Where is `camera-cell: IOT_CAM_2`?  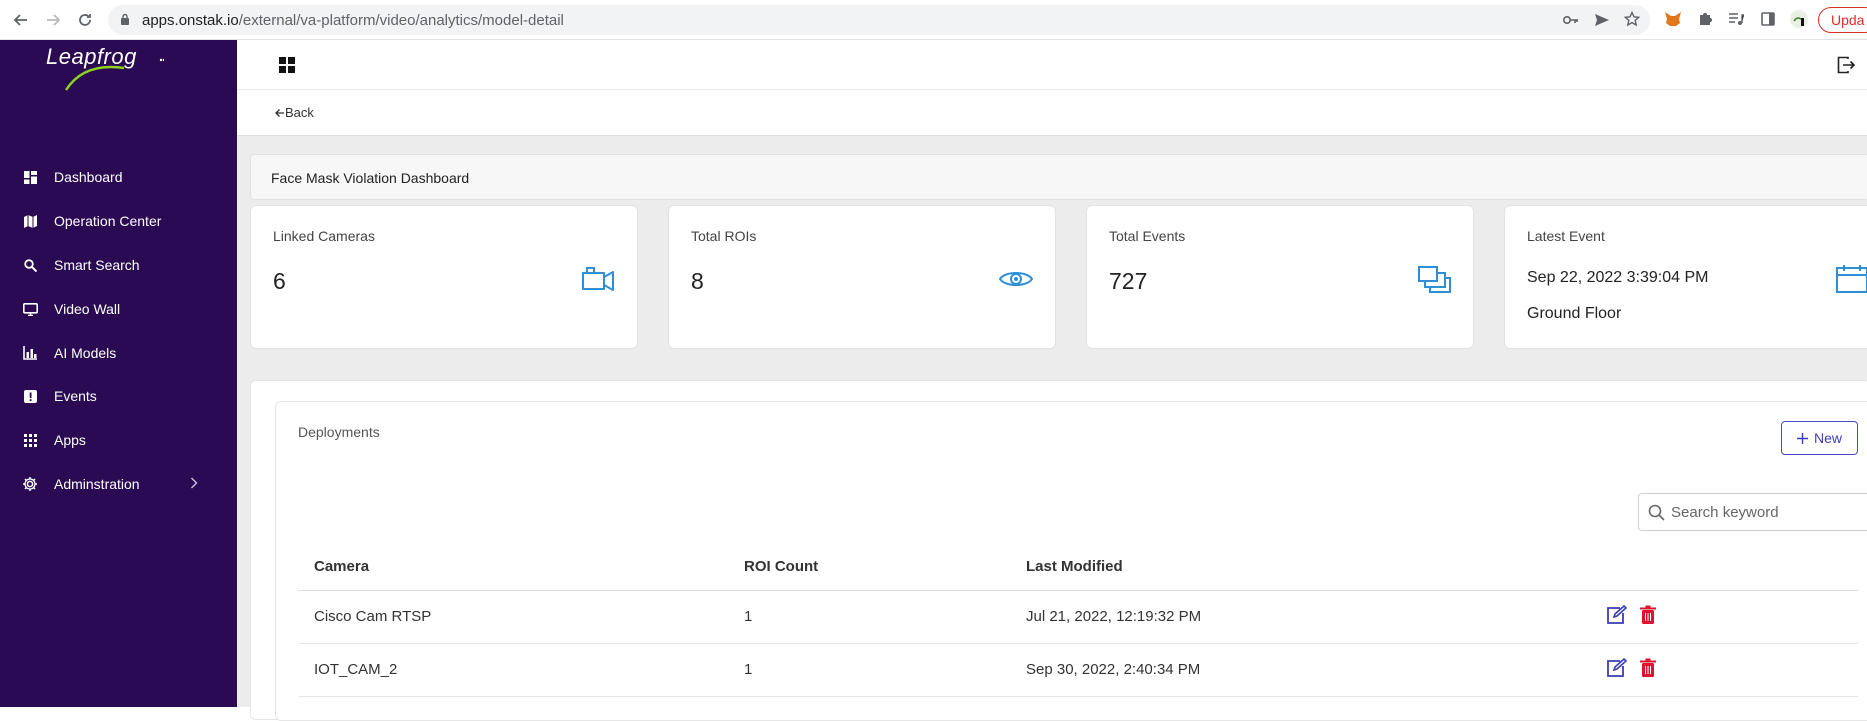
camera-cell: IOT_CAM_2 is located at coordinates (513, 670).